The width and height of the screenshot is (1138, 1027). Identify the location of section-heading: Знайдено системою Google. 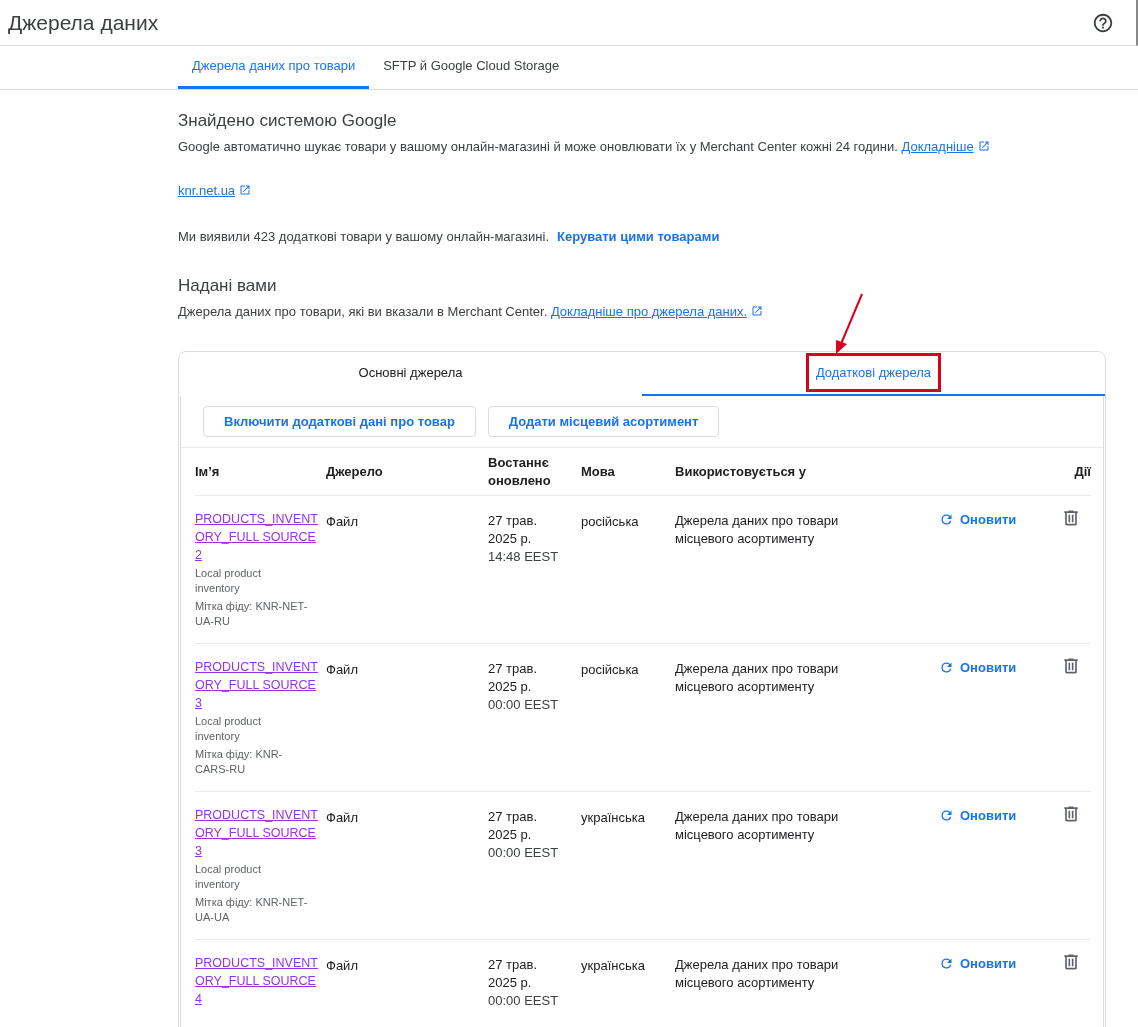
(288, 121).